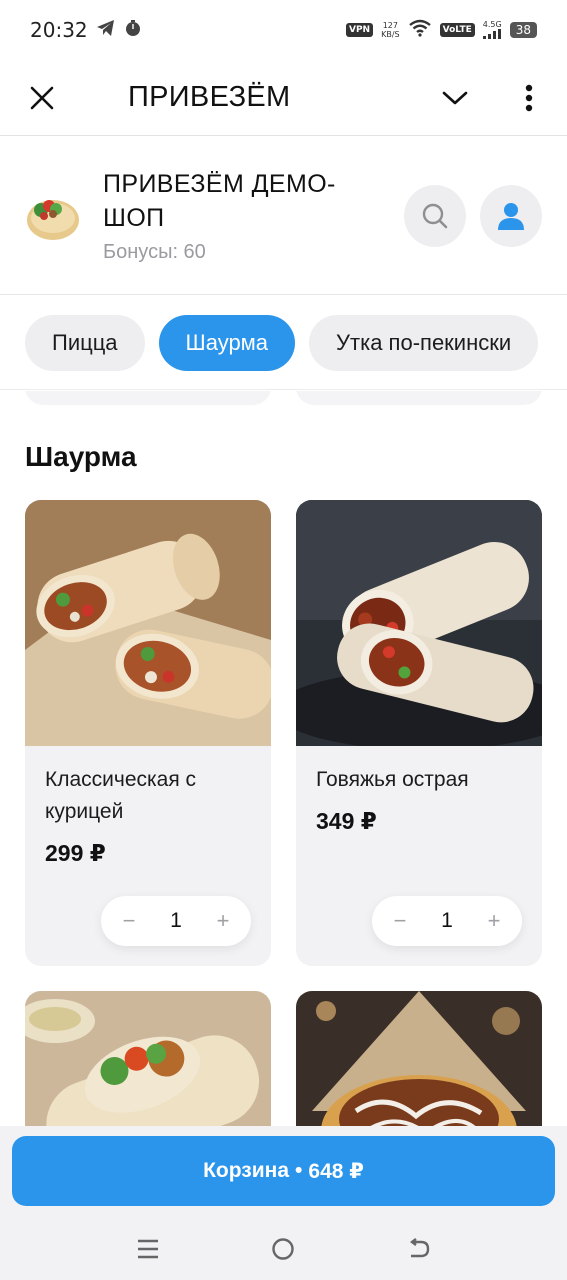  Describe the element at coordinates (424, 342) in the screenshot. I see `tab-peking-duck: Утка по-пекински` at that location.